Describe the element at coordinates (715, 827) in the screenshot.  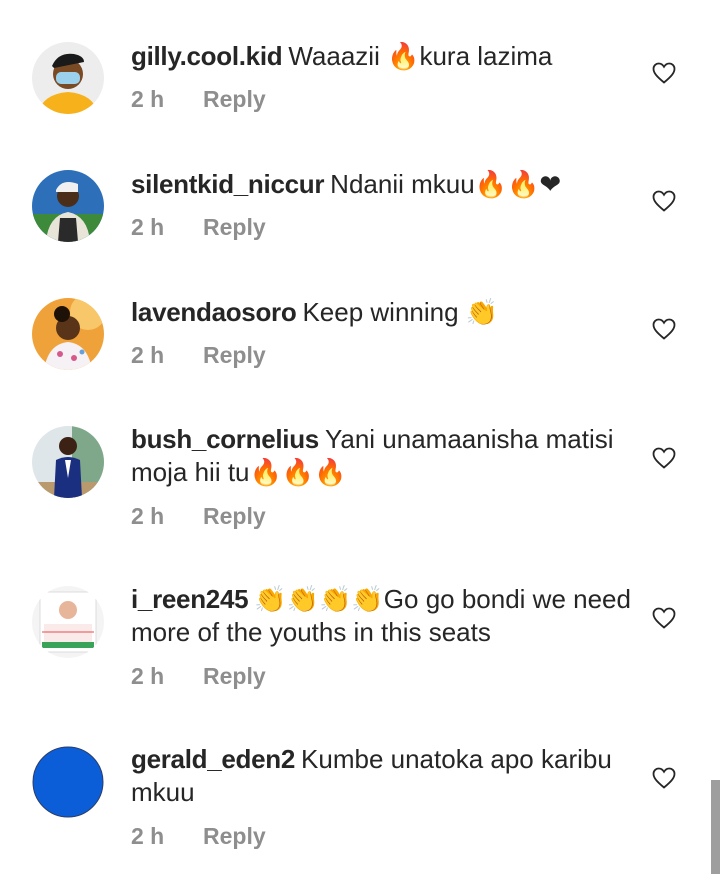
I see `scrollbar` at that location.